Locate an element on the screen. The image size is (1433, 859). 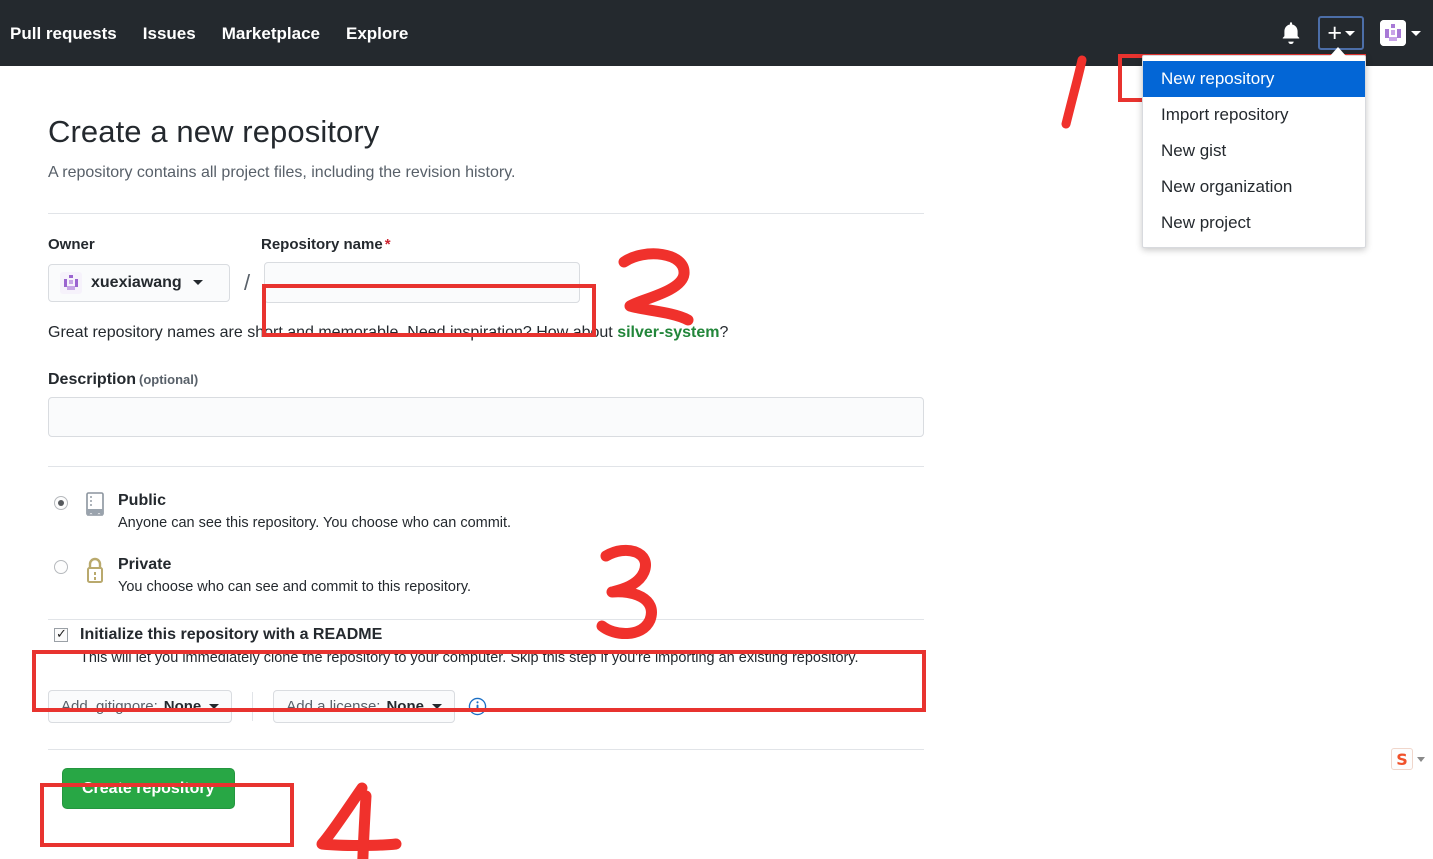
vertical-divider is located at coordinates (253, 706).